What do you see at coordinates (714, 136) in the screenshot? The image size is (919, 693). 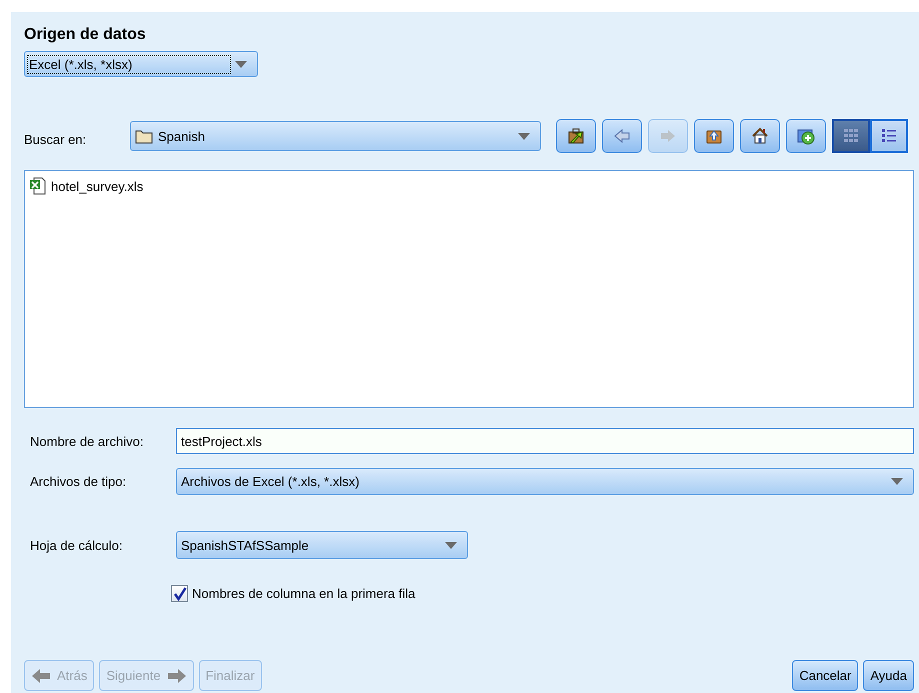 I see `up-folder-button` at bounding box center [714, 136].